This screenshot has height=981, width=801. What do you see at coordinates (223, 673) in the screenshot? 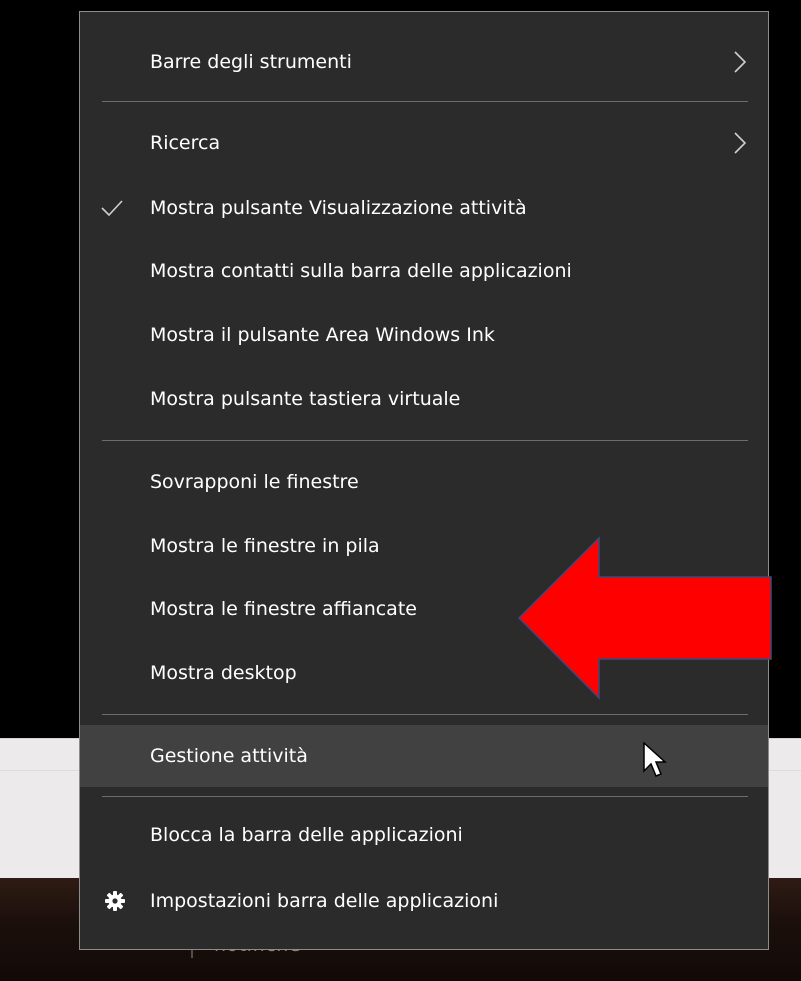
I see `menu-item-label: Mostra desktop` at bounding box center [223, 673].